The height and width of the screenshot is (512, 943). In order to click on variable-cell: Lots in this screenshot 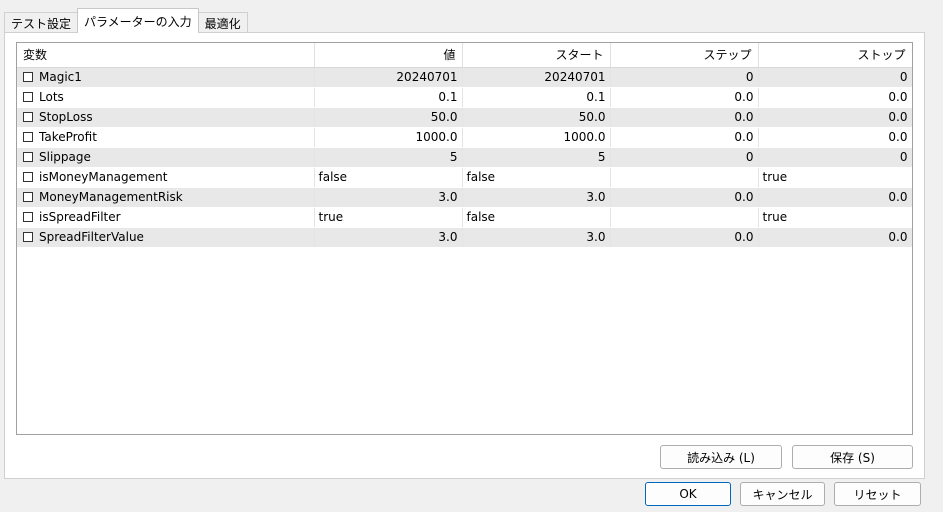, I will do `click(166, 97)`.